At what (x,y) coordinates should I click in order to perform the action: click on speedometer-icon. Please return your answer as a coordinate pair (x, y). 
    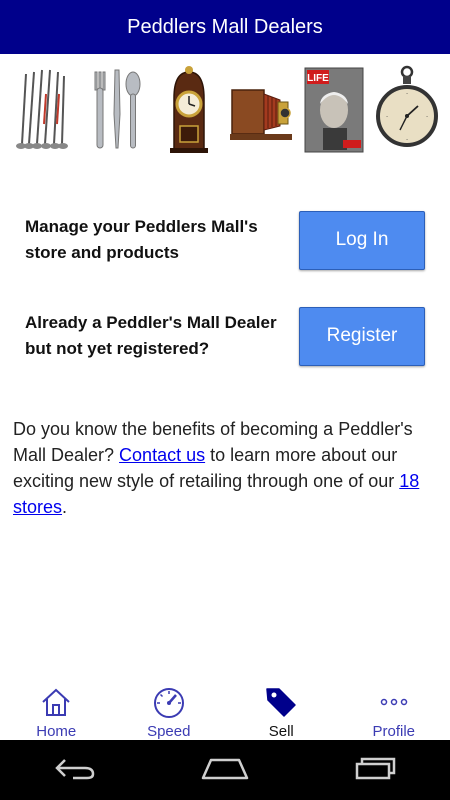
    Looking at the image, I should click on (169, 702).